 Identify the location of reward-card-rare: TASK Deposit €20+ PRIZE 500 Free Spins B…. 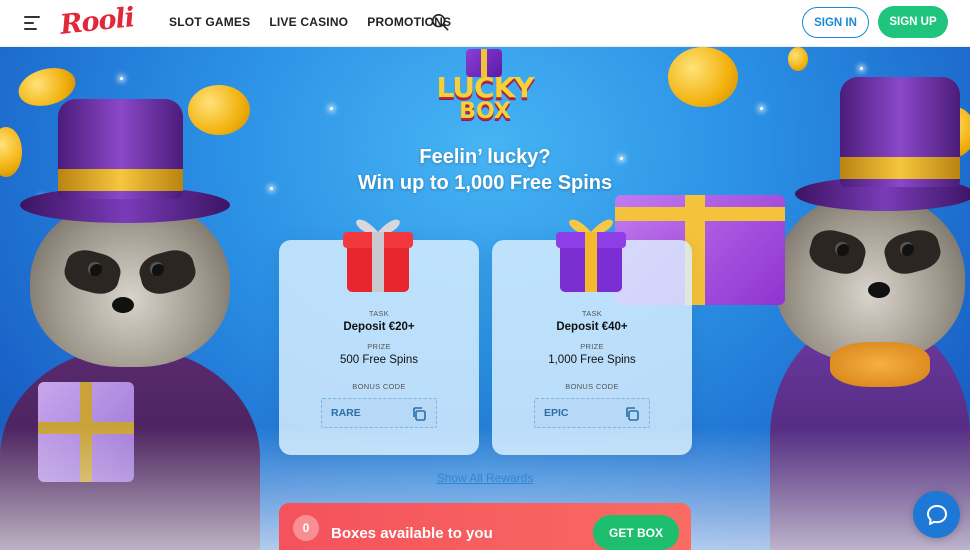
(379, 337).